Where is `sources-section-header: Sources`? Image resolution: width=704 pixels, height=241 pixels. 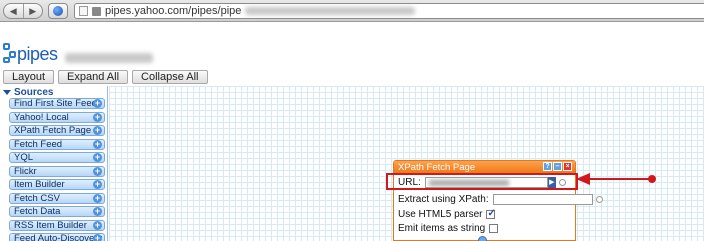 sources-section-header: Sources is located at coordinates (53, 92).